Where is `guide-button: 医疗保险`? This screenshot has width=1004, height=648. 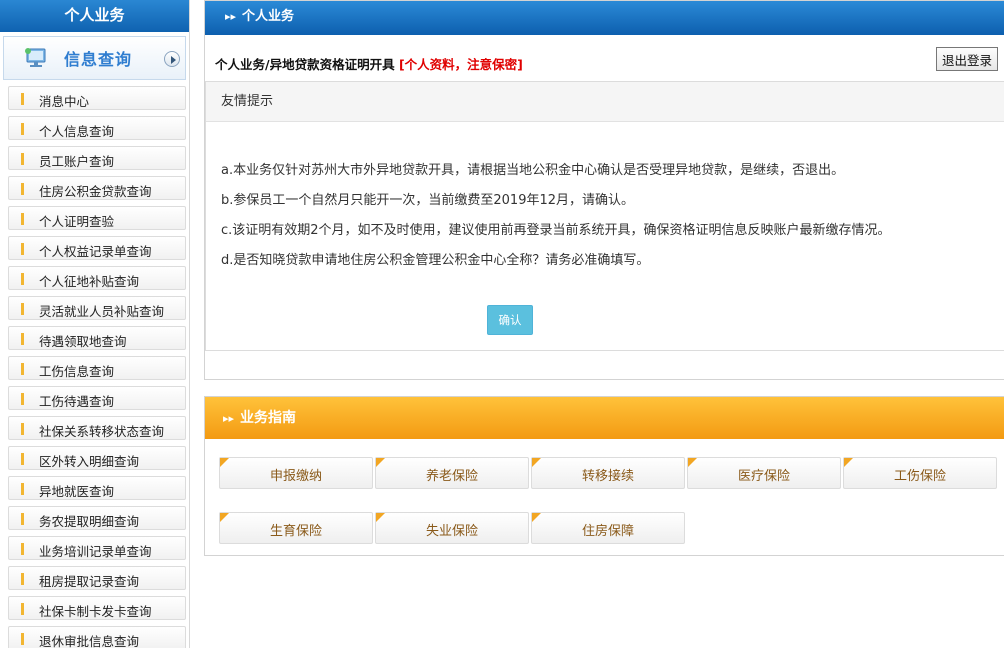 guide-button: 医疗保险 is located at coordinates (764, 473).